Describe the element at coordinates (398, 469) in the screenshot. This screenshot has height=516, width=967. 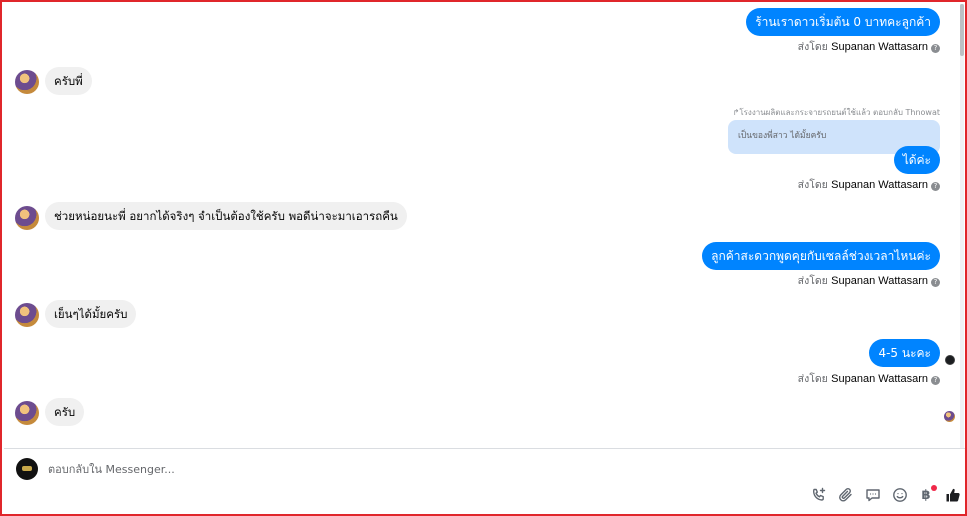
I see `reply-input` at that location.